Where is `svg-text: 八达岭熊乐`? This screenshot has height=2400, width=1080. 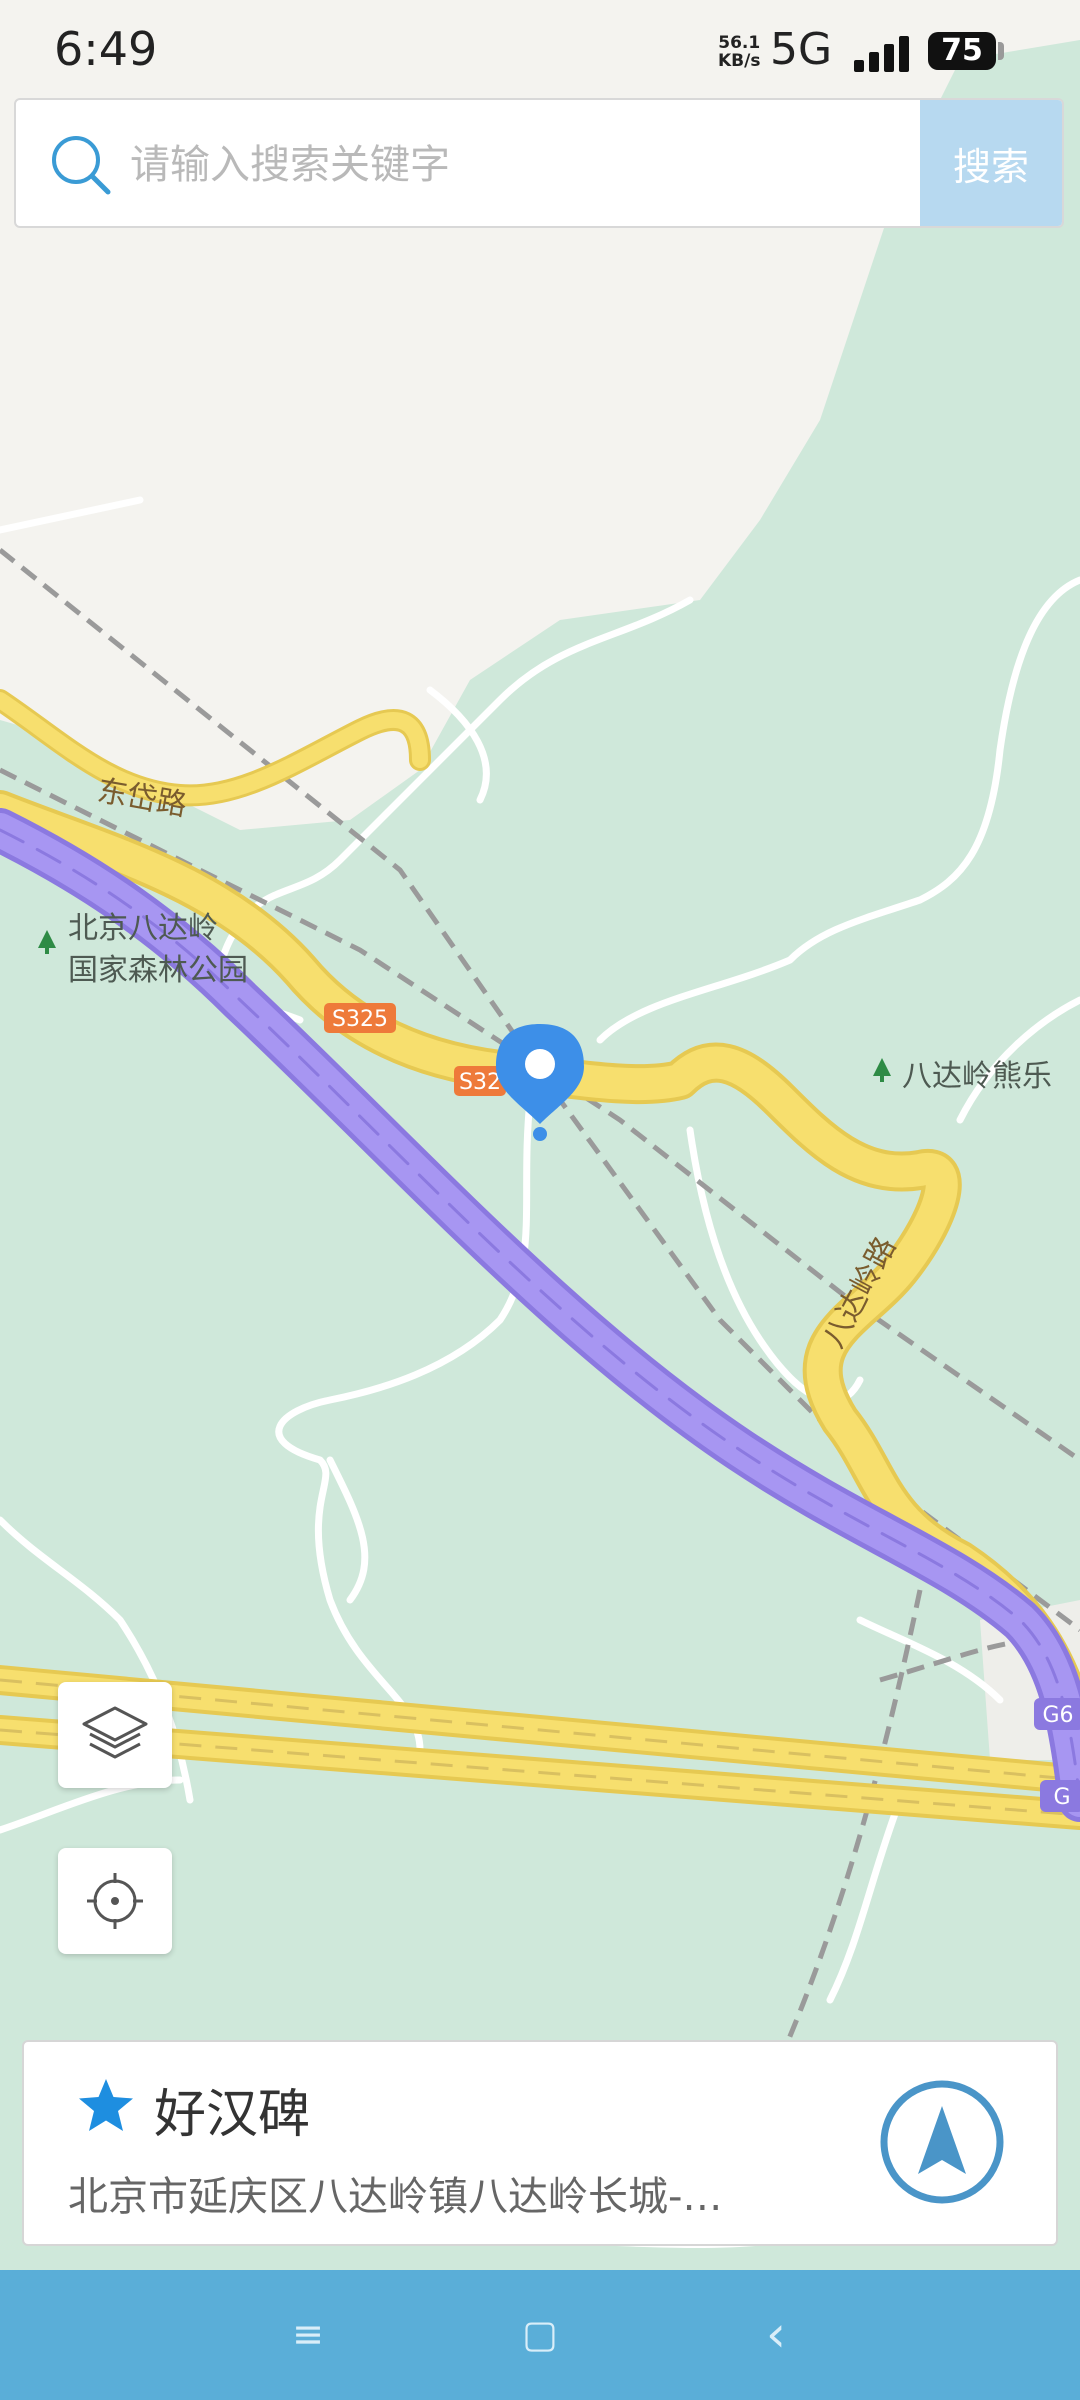
svg-text: 八达岭熊乐 is located at coordinates (977, 1076).